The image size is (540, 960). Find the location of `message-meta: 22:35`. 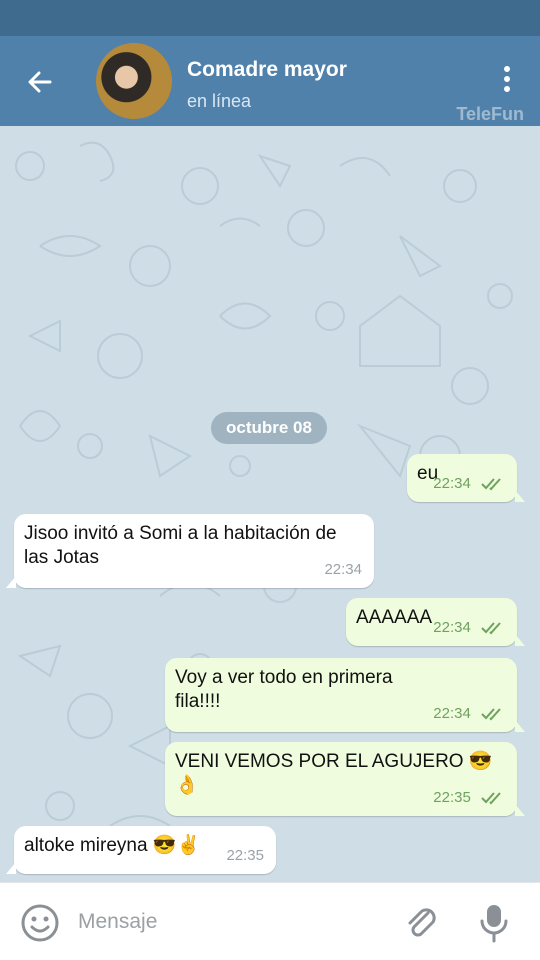

message-meta: 22:35 is located at coordinates (469, 798).